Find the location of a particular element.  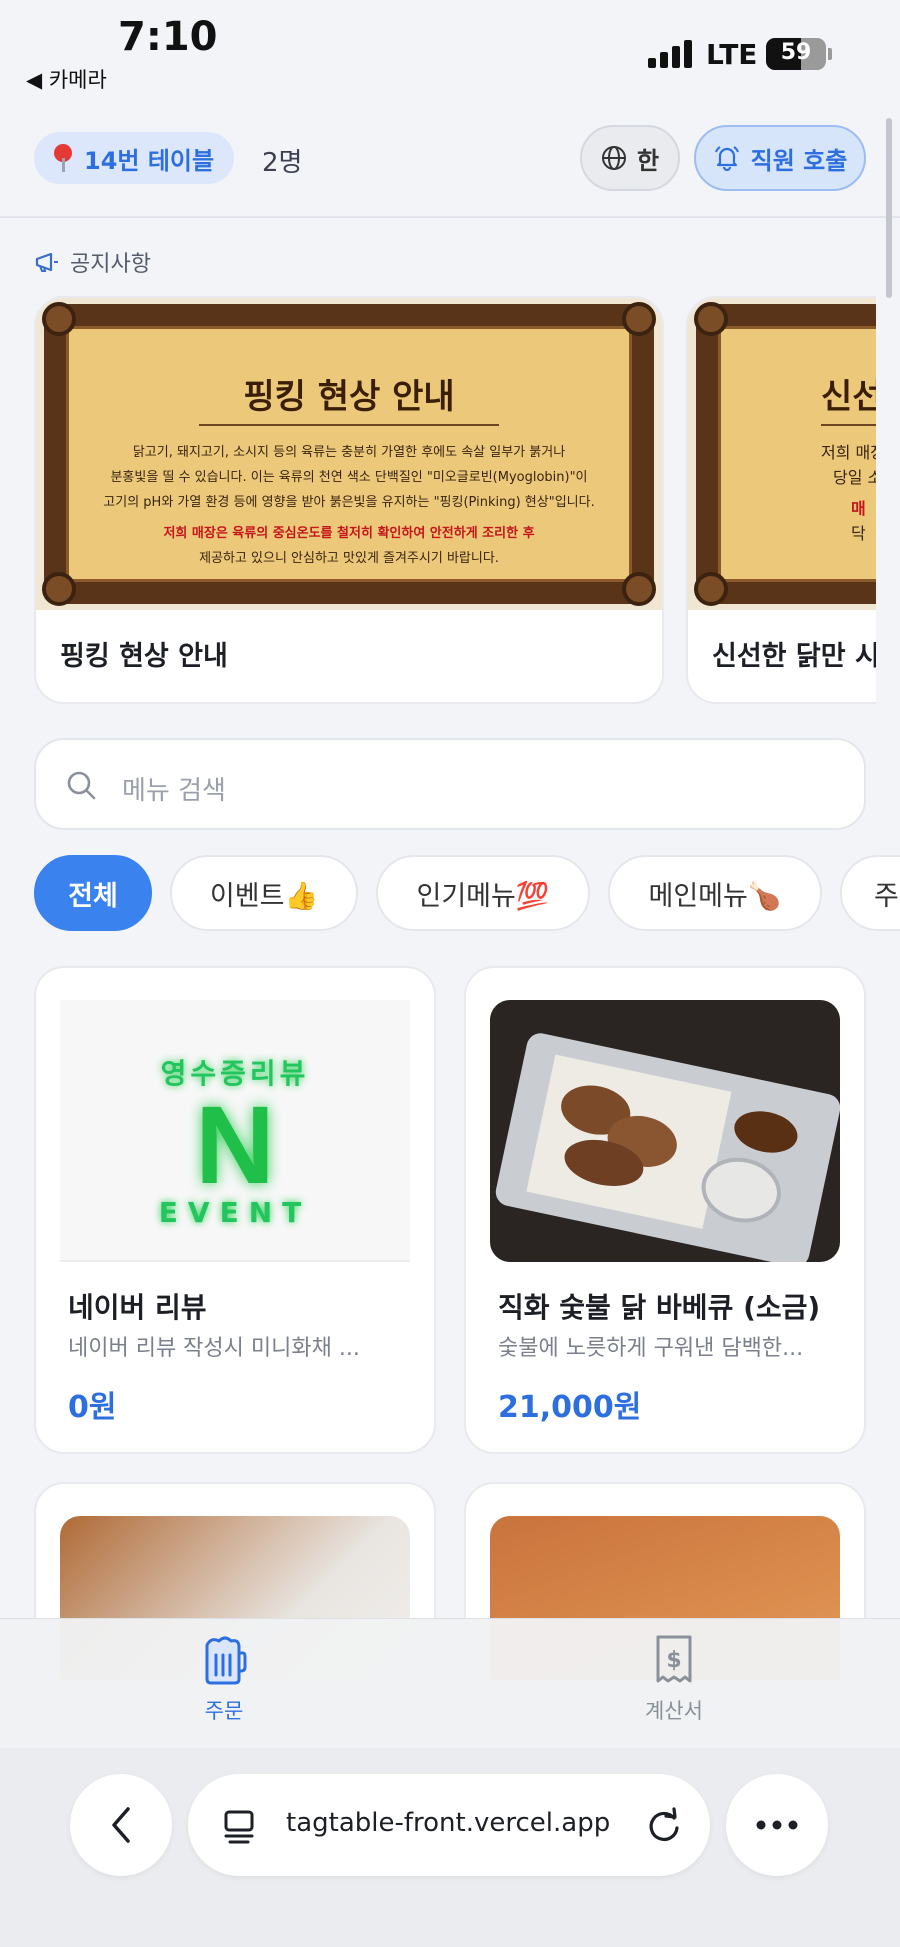

notice-section-header: 공지사항 is located at coordinates (92, 262).